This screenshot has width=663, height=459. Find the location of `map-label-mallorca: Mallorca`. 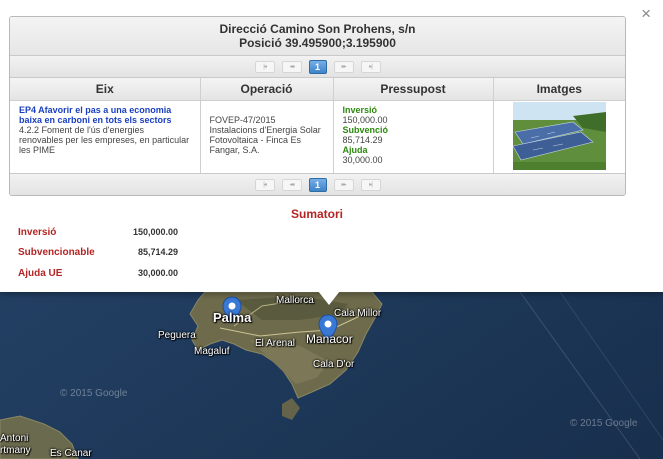

map-label-mallorca: Mallorca is located at coordinates (295, 300).